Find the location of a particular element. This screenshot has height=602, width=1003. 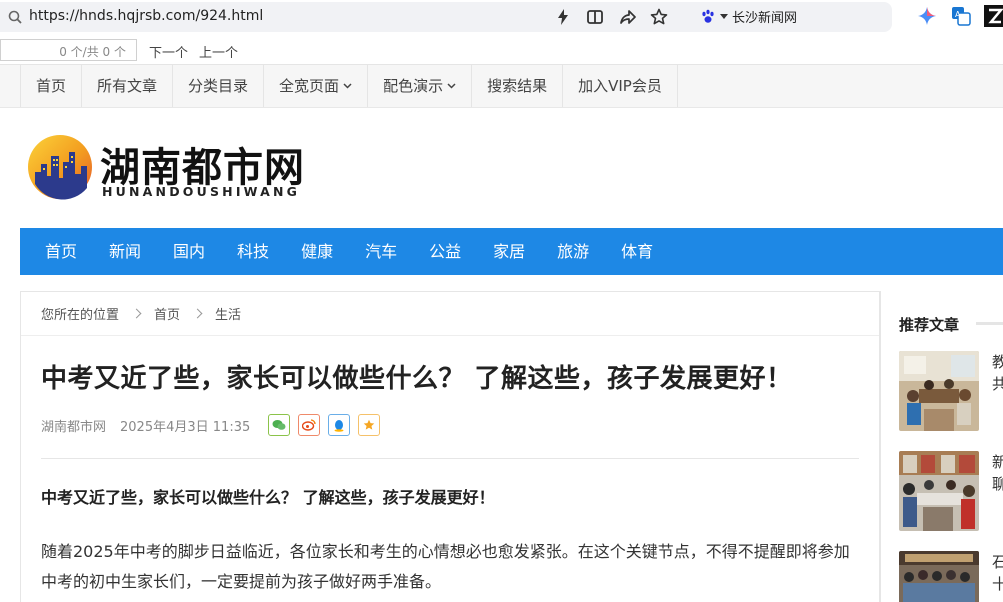

main-nav-item-sports: 体育 is located at coordinates (637, 251).